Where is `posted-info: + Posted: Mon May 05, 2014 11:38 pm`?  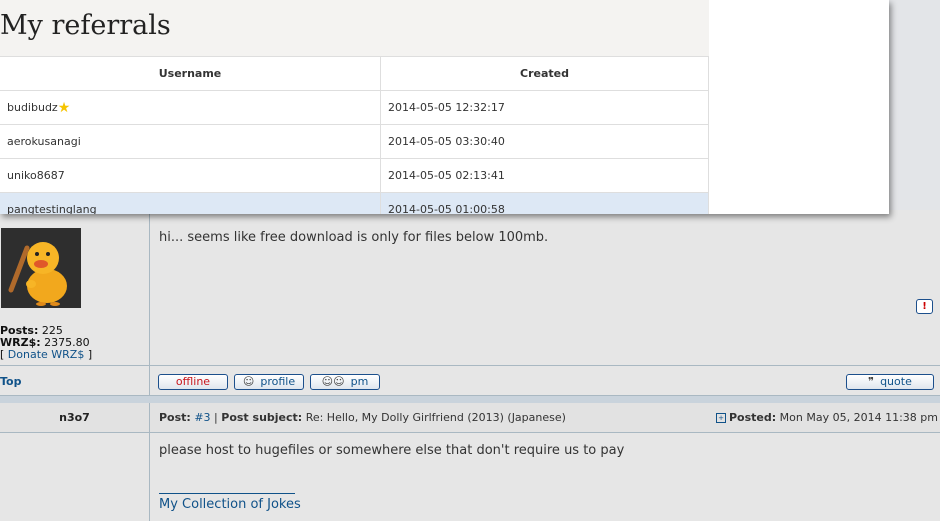
posted-info: + Posted: Mon May 05, 2014 11:38 pm is located at coordinates (827, 417).